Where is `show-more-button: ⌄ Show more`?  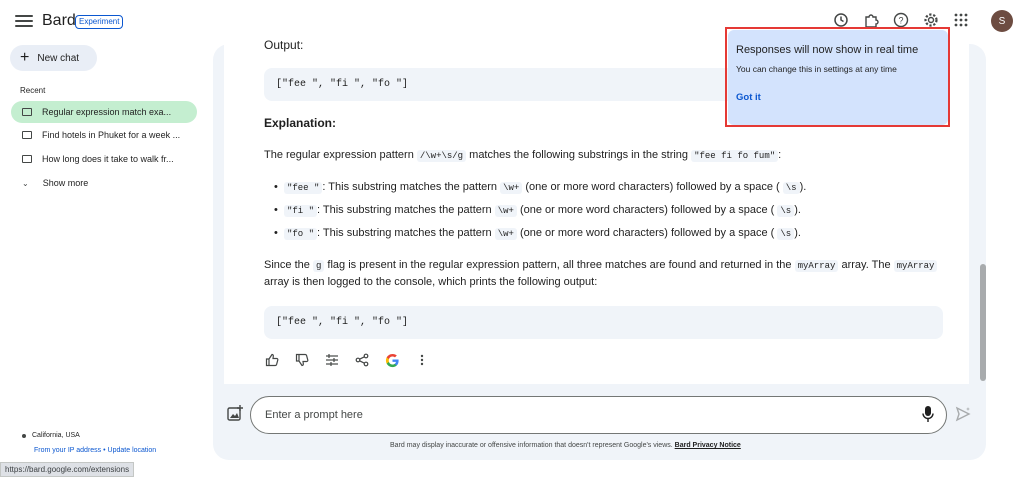 show-more-button: ⌄ Show more is located at coordinates (55, 183).